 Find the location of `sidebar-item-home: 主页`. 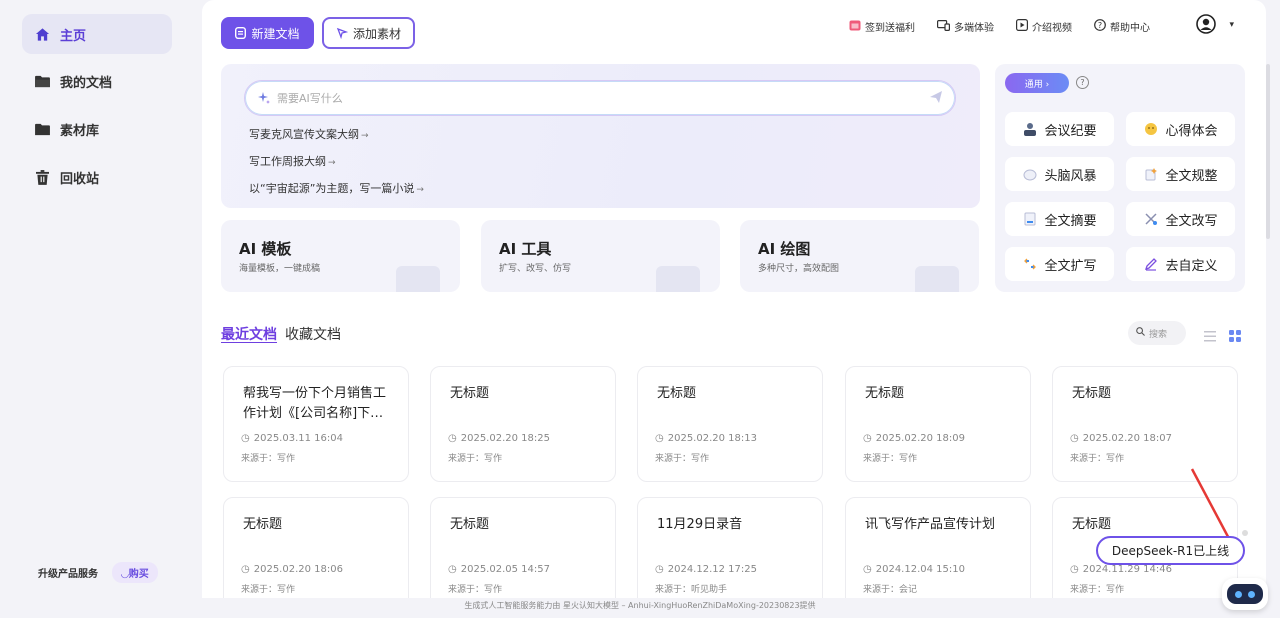

sidebar-item-home: 主页 is located at coordinates (97, 34).